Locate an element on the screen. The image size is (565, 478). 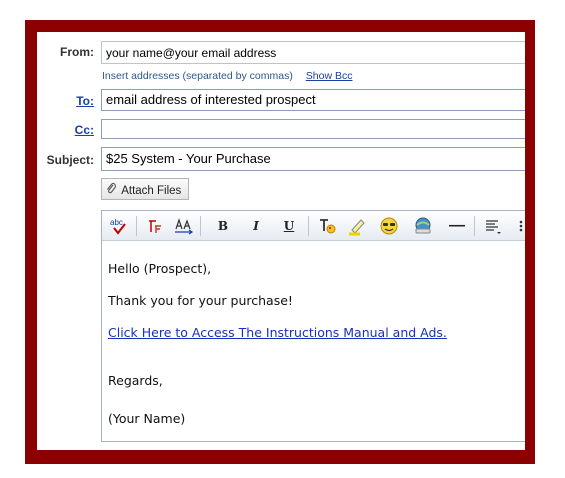
text-color-icon is located at coordinates (327, 226).